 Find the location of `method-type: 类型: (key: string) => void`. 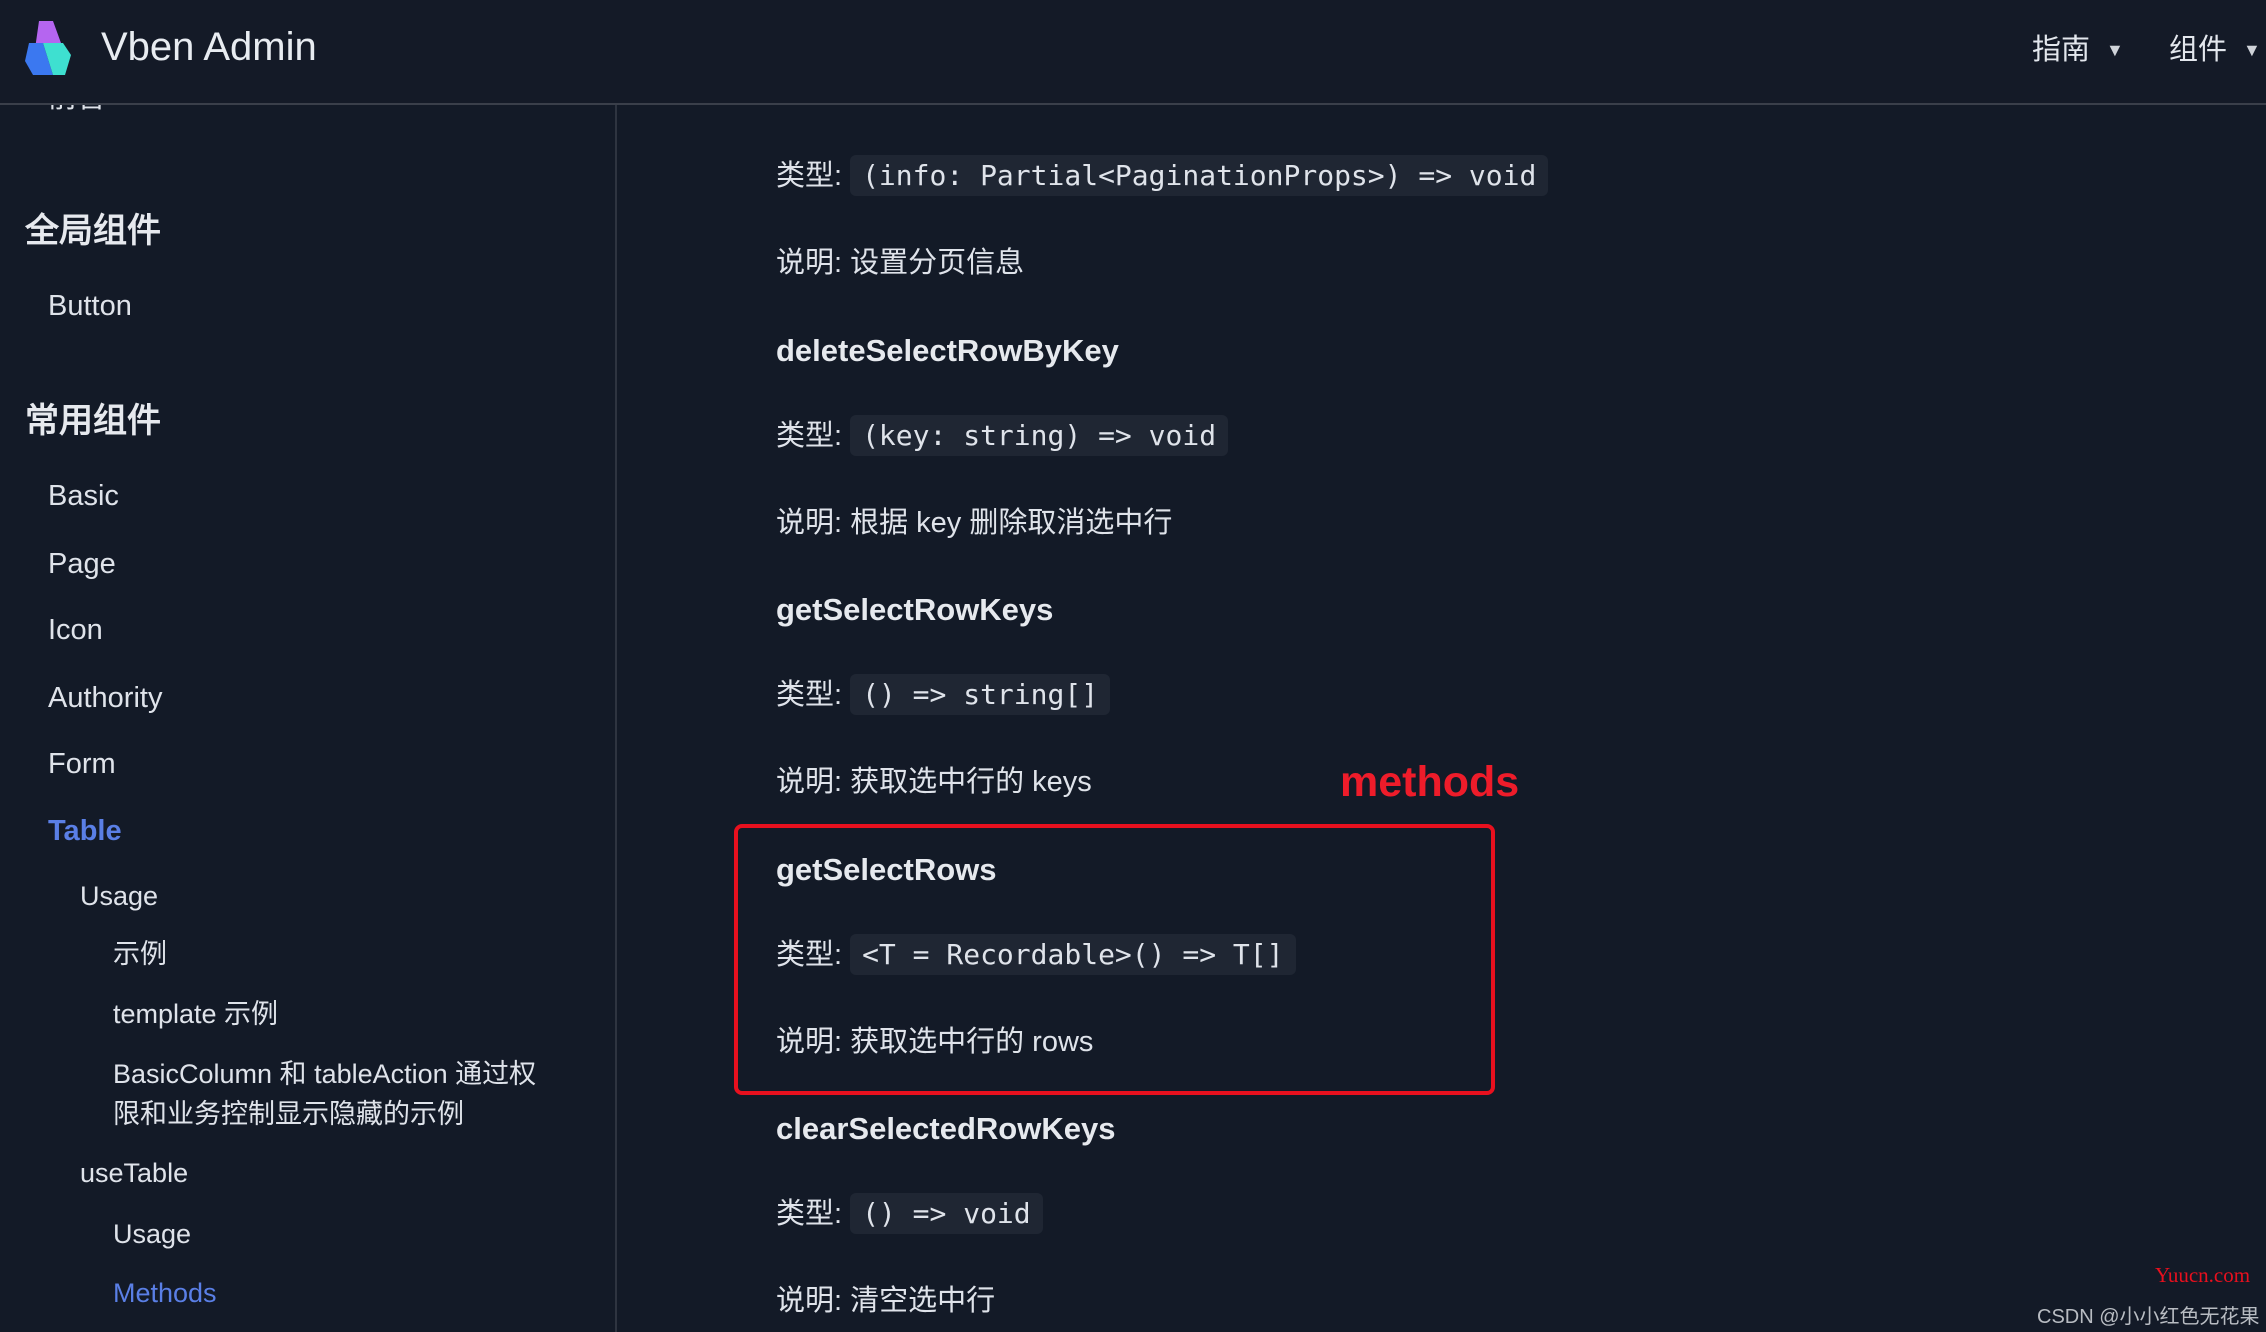

method-type: 类型: (key: string) => void is located at coordinates (1002, 436).